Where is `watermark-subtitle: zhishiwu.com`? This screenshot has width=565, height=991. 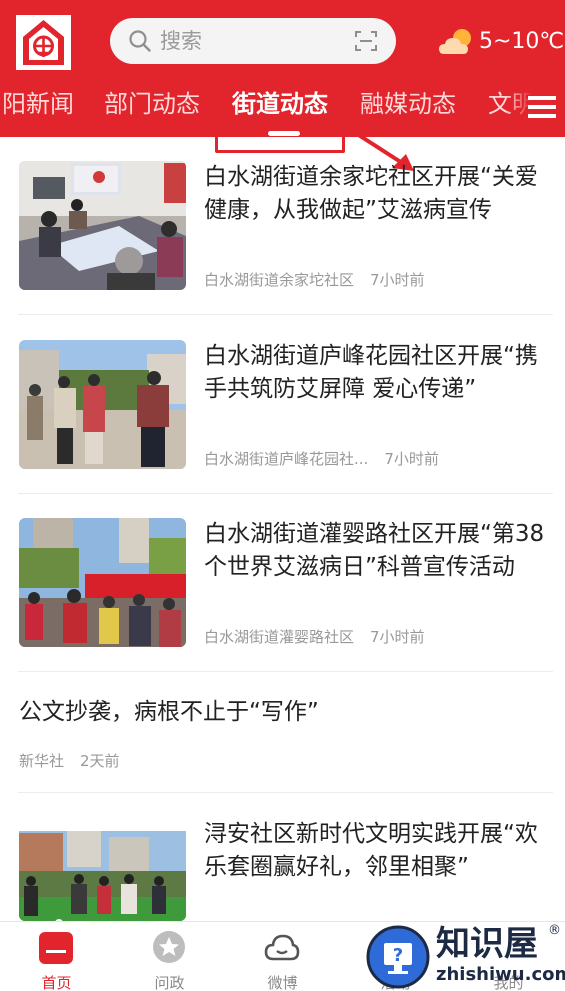 watermark-subtitle: zhishiwu.com is located at coordinates (500, 974).